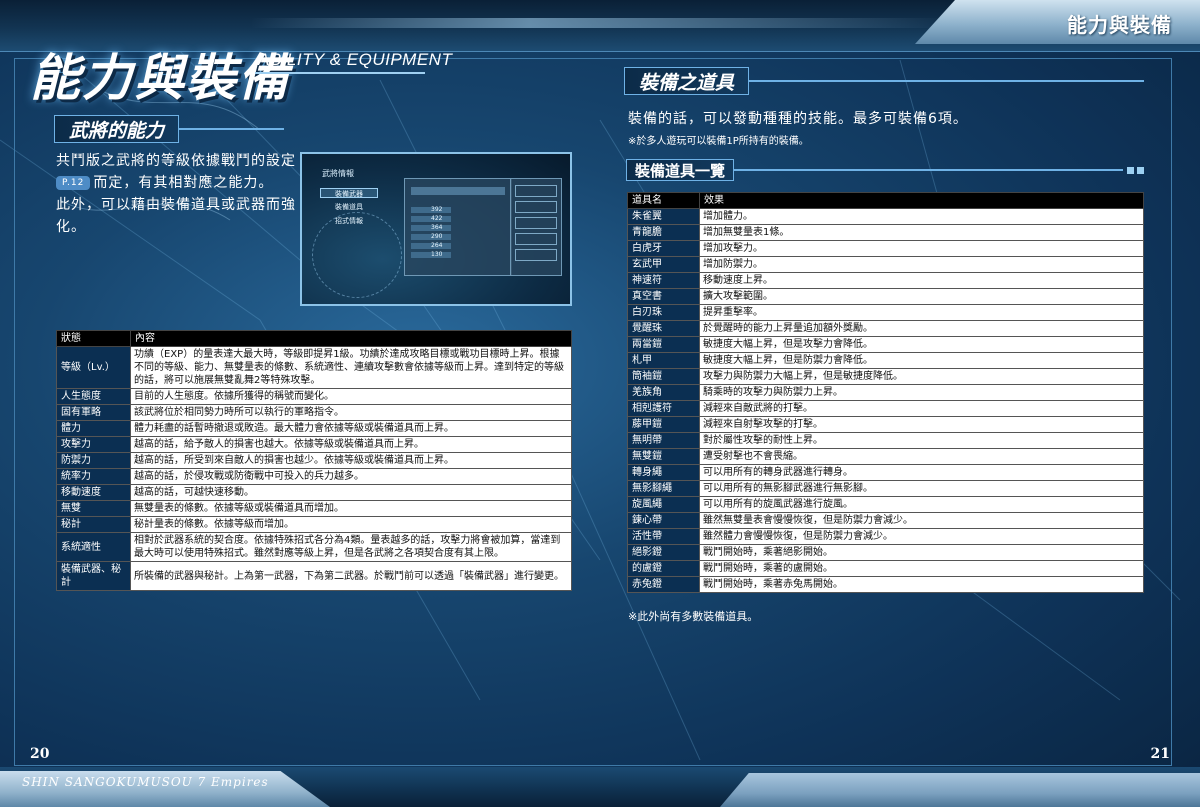  I want to click on table-row: 鍊心帶 雖然無雙量表會慢慢恢復，但是防禦力會減少。, so click(885, 520).